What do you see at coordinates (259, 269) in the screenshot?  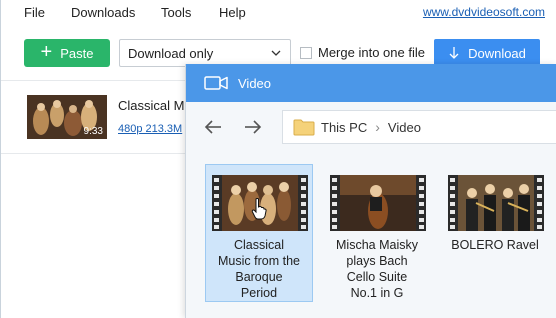 I see `file-label: Classical Music from the Baroque Period` at bounding box center [259, 269].